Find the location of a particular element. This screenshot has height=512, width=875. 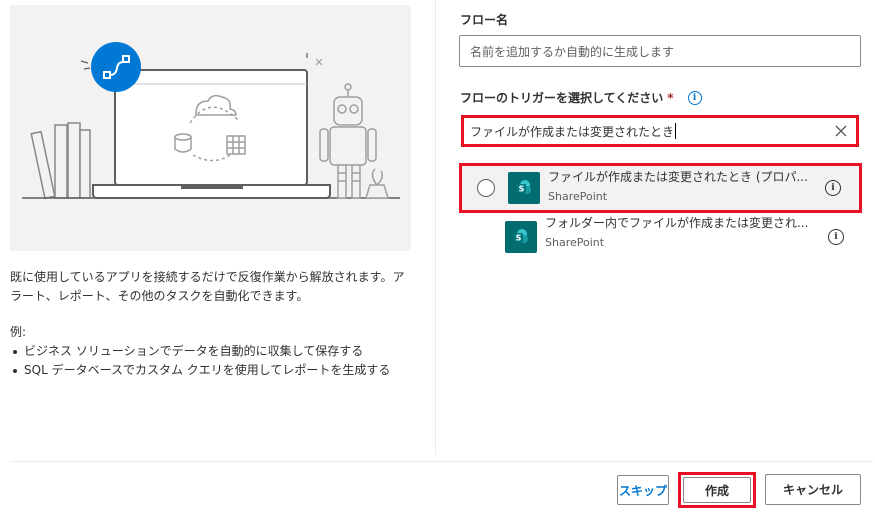

close-icon is located at coordinates (841, 131).